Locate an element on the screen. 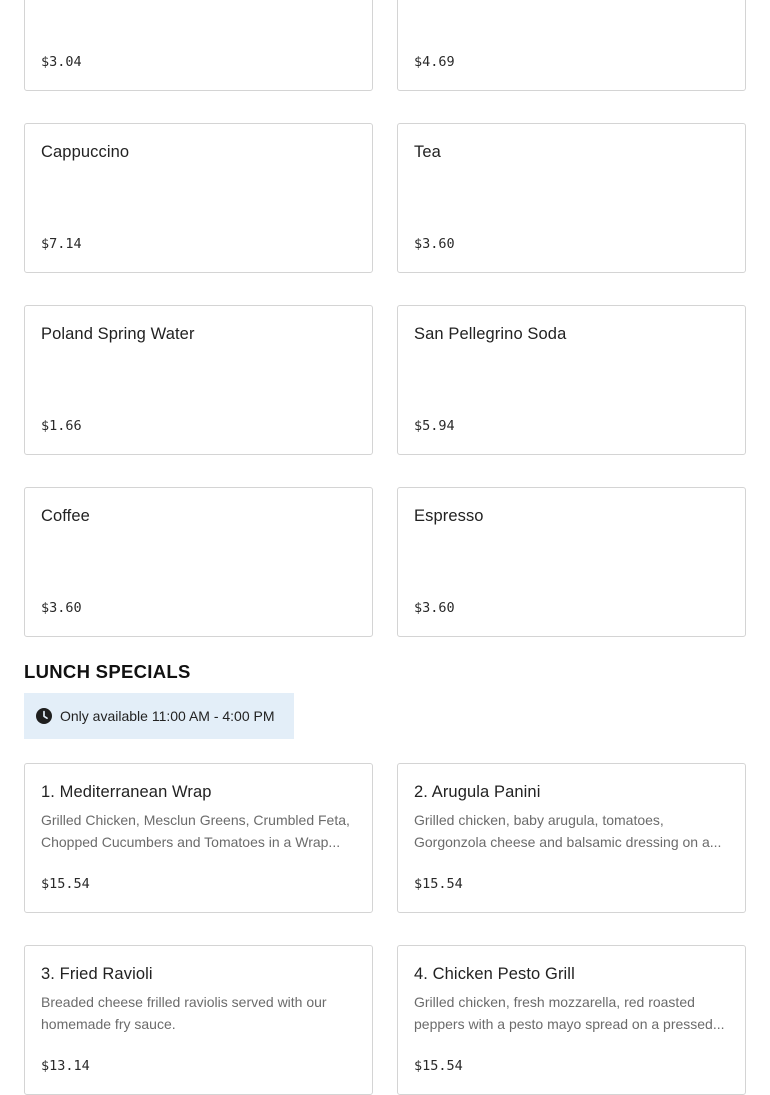 This screenshot has height=1095, width=770. menu-item-name: Coffee is located at coordinates (65, 516).